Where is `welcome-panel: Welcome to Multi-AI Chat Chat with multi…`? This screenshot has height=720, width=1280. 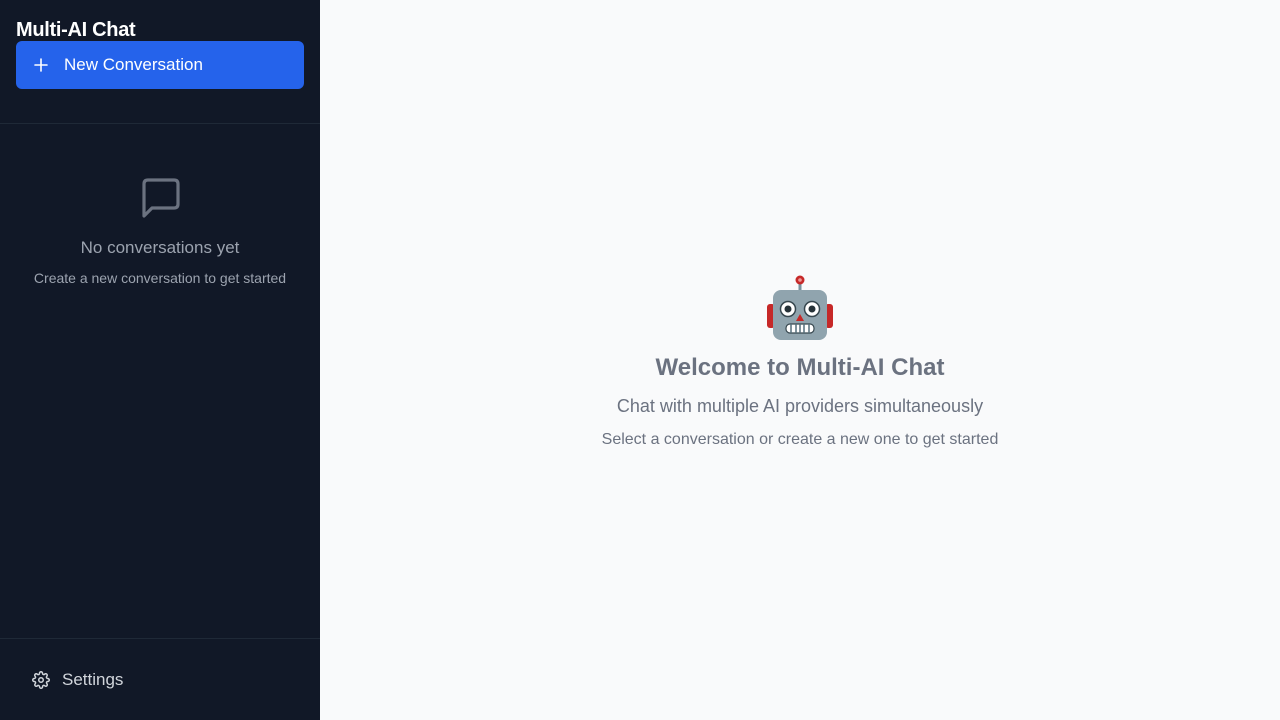 welcome-panel: Welcome to Multi-AI Chat Chat with multi… is located at coordinates (800, 361).